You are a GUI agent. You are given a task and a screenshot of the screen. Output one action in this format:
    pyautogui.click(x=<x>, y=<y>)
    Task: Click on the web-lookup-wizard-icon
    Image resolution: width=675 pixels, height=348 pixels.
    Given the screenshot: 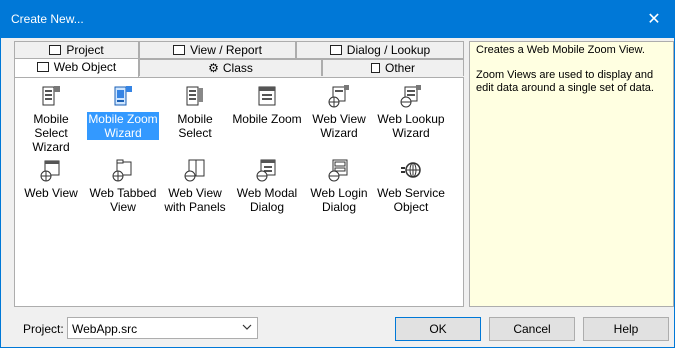 What is the action you would take?
    pyautogui.click(x=410, y=96)
    